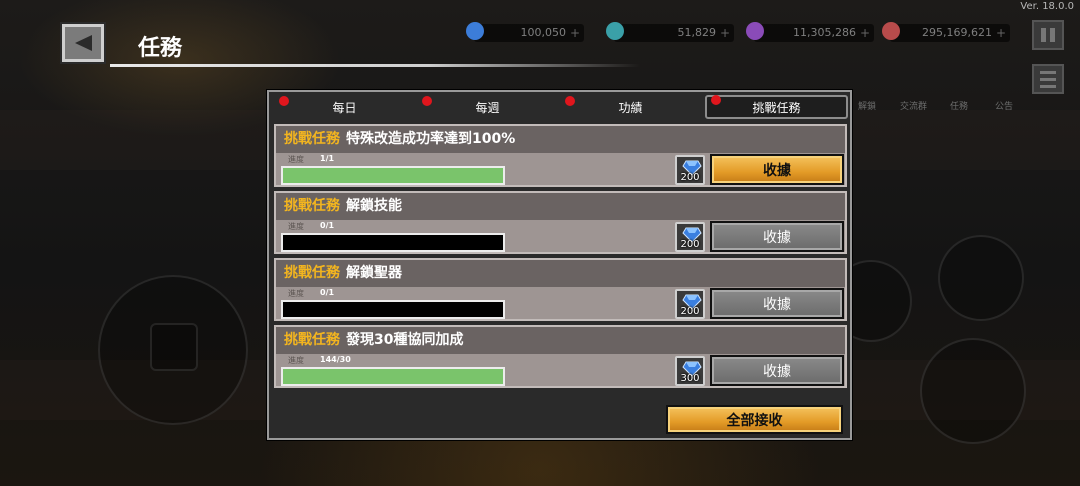  Describe the element at coordinates (891, 31) in the screenshot. I see `orb-icon` at that location.